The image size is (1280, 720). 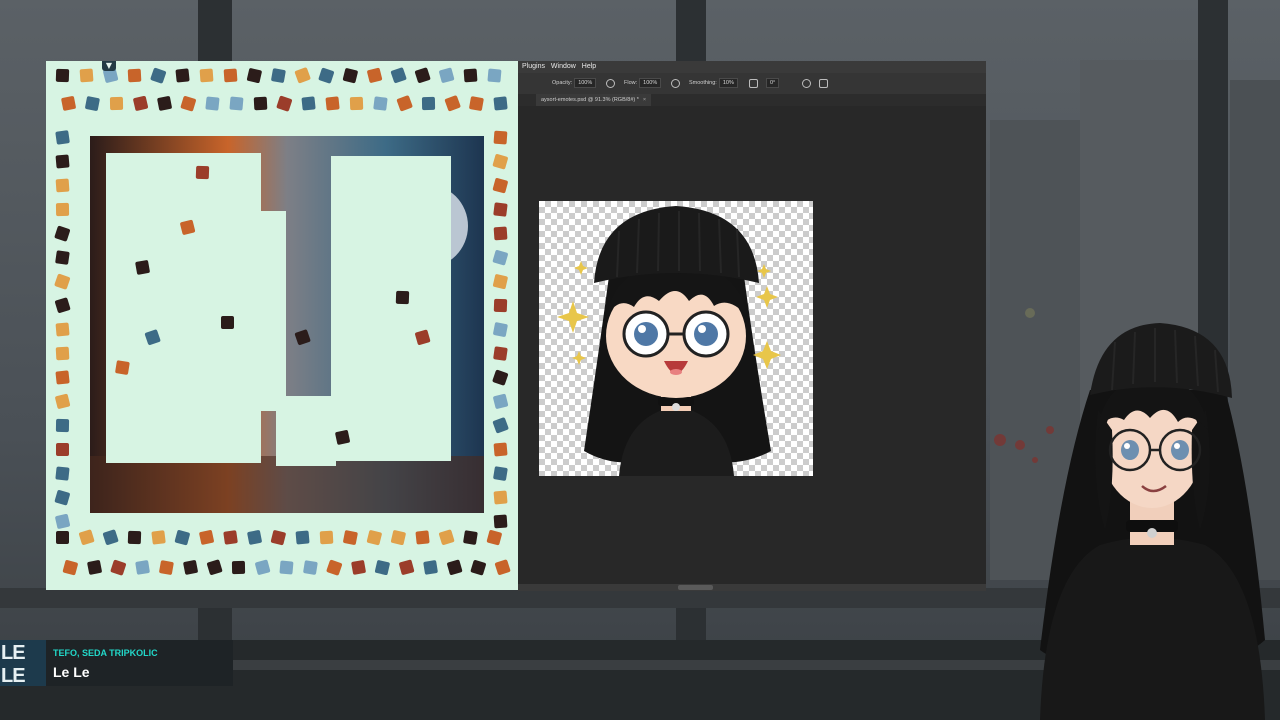 I want to click on angle-control: 0°, so click(x=772, y=83).